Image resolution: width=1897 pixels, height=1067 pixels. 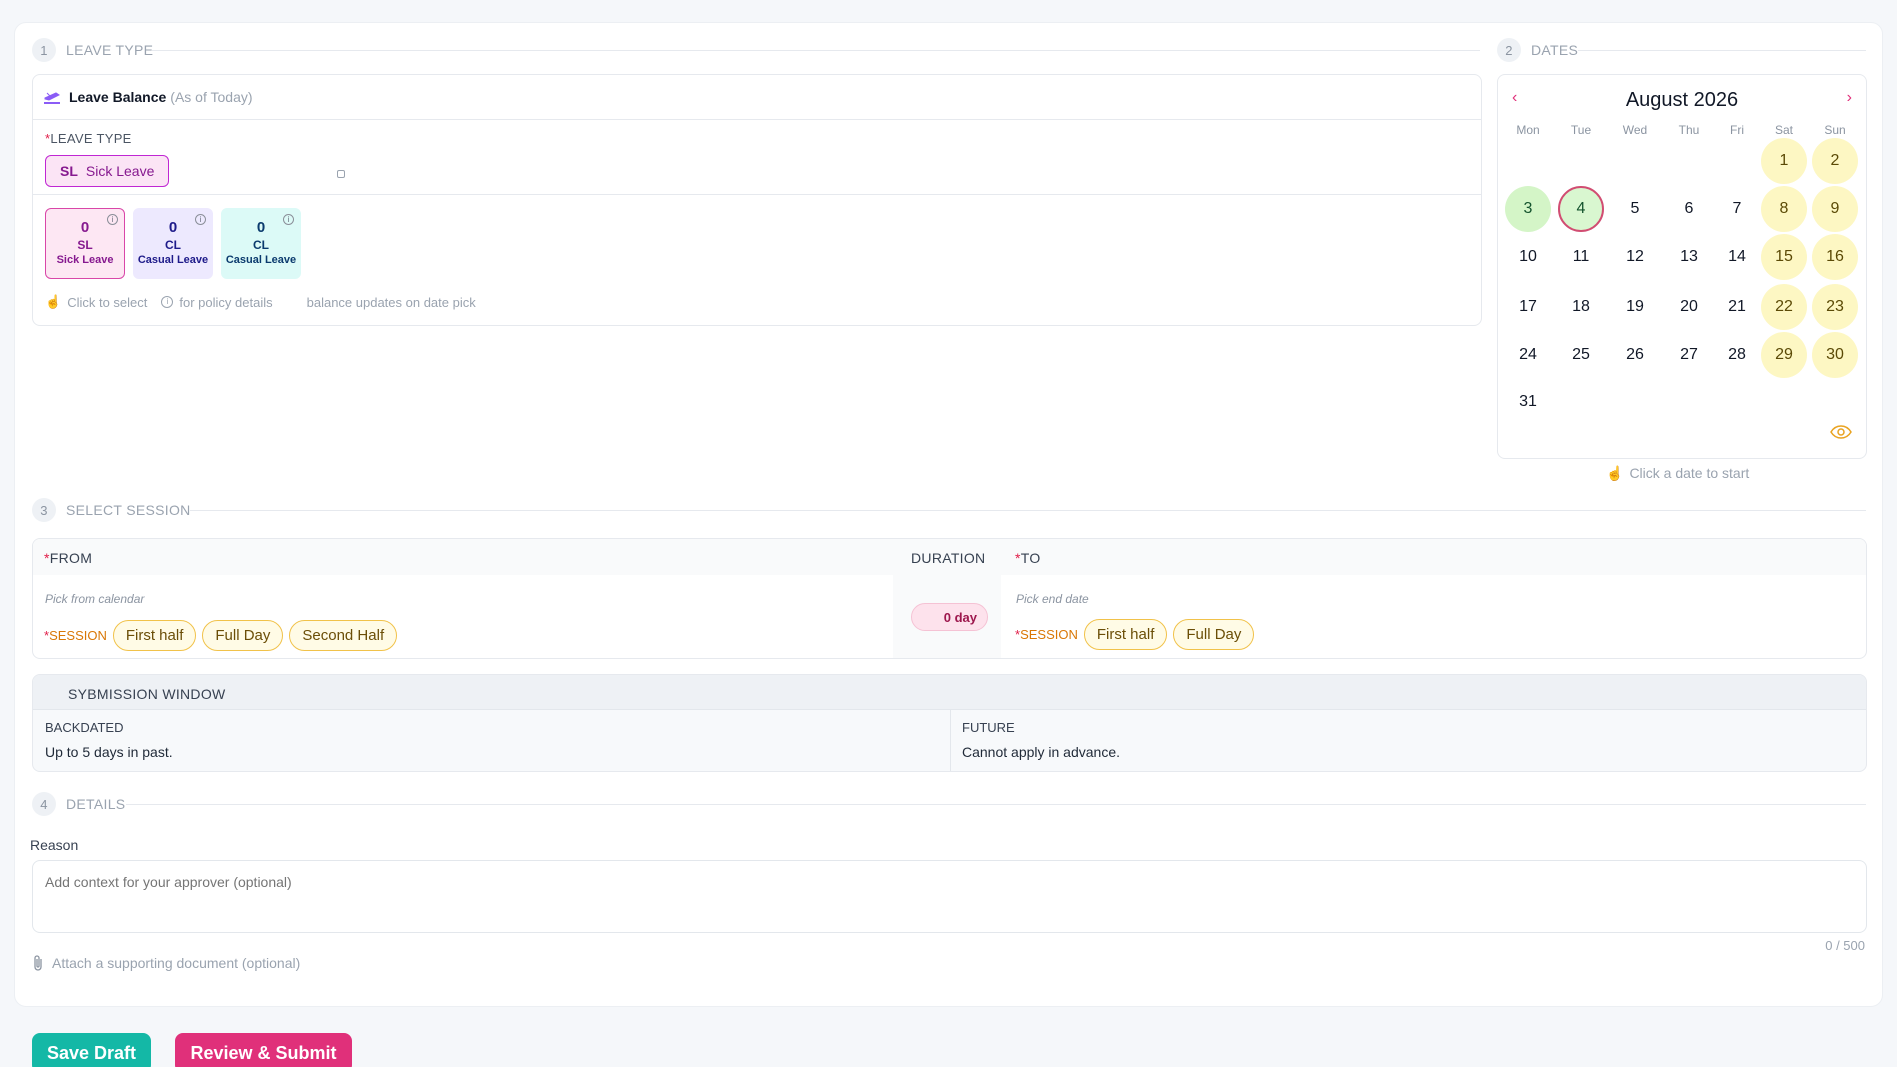 What do you see at coordinates (1784, 130) in the screenshot?
I see `calendar-dow: Sat` at bounding box center [1784, 130].